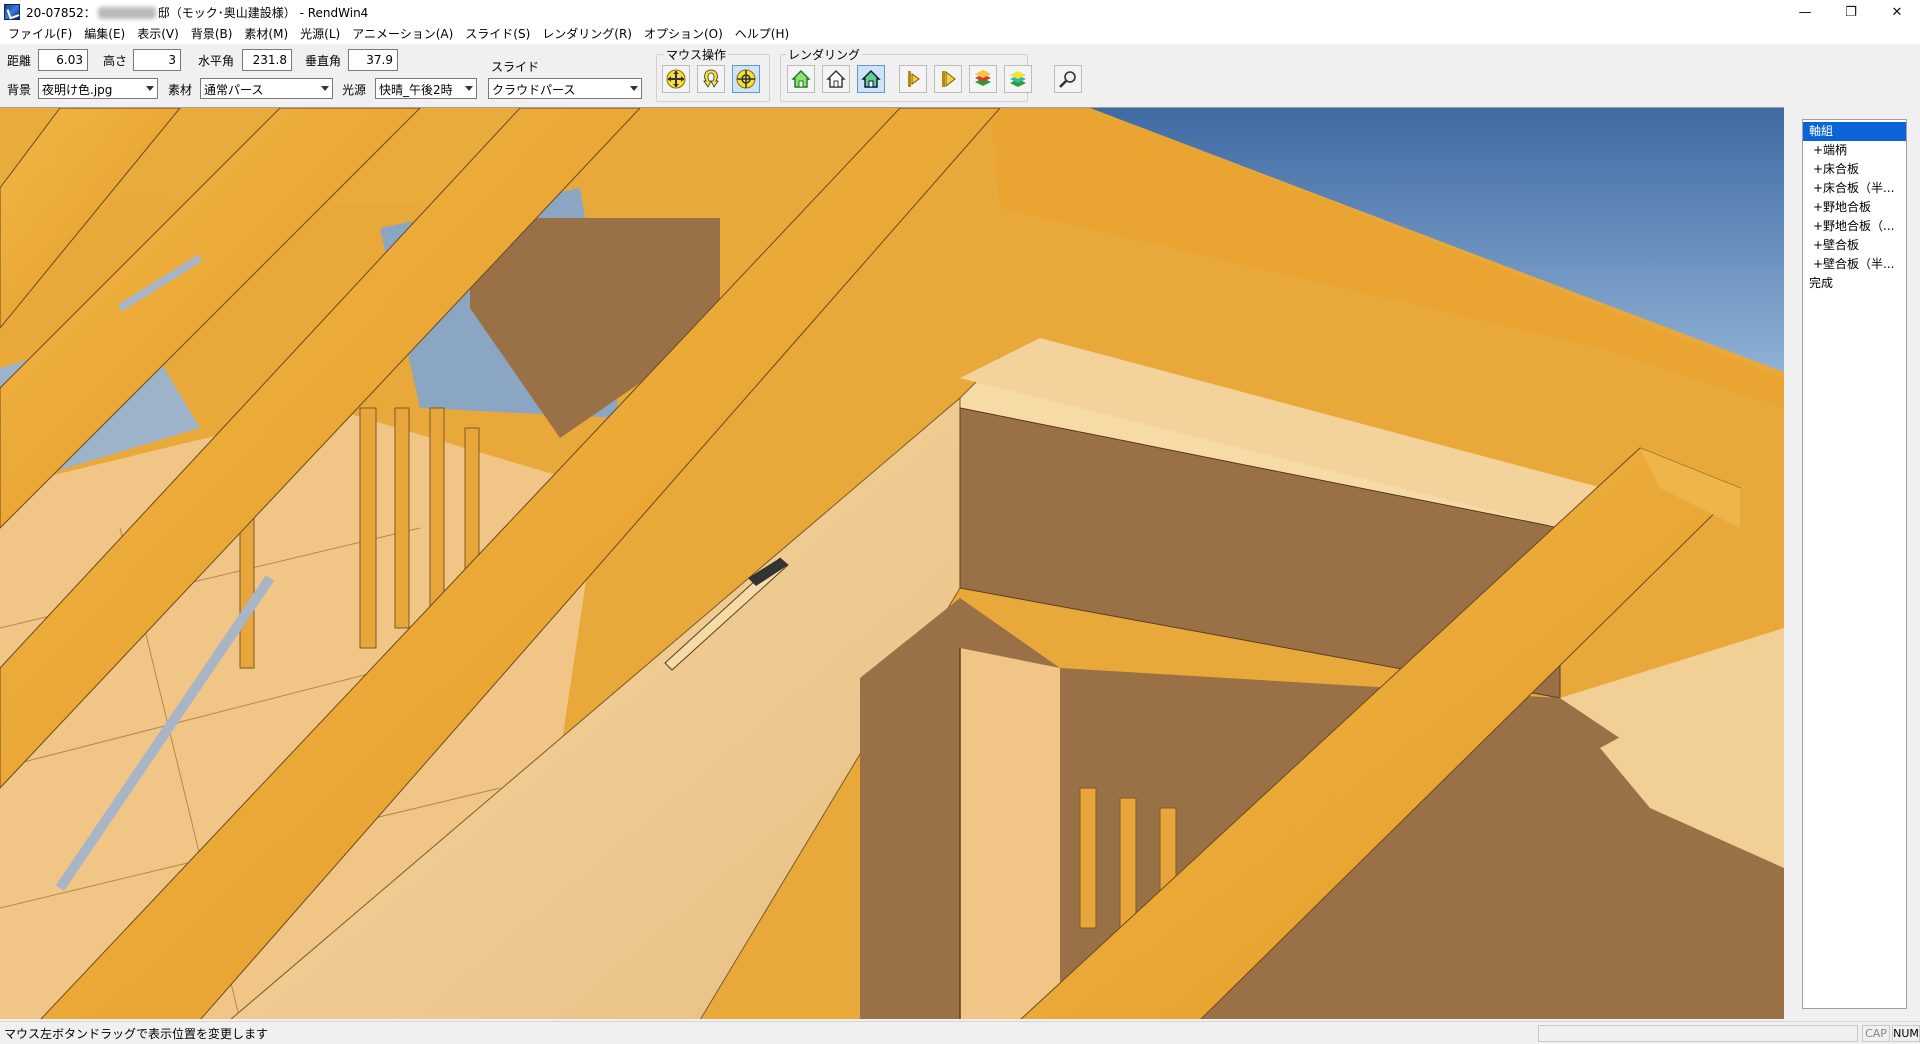 This screenshot has width=1920, height=1044. I want to click on layers-icon, so click(983, 78).